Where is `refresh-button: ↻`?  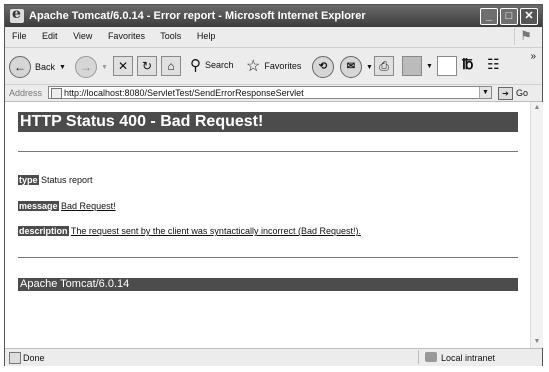
refresh-button: ↻ is located at coordinates (147, 66).